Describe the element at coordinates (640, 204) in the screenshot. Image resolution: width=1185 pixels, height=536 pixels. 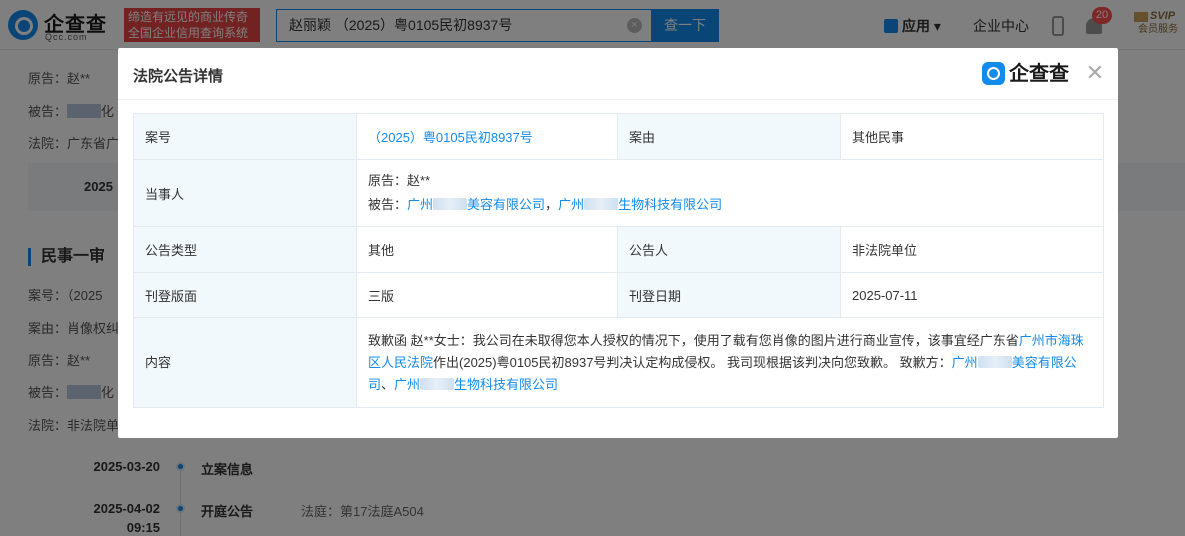
I see `defendant-company-link-2: 广州 生物科技有限公司` at that location.